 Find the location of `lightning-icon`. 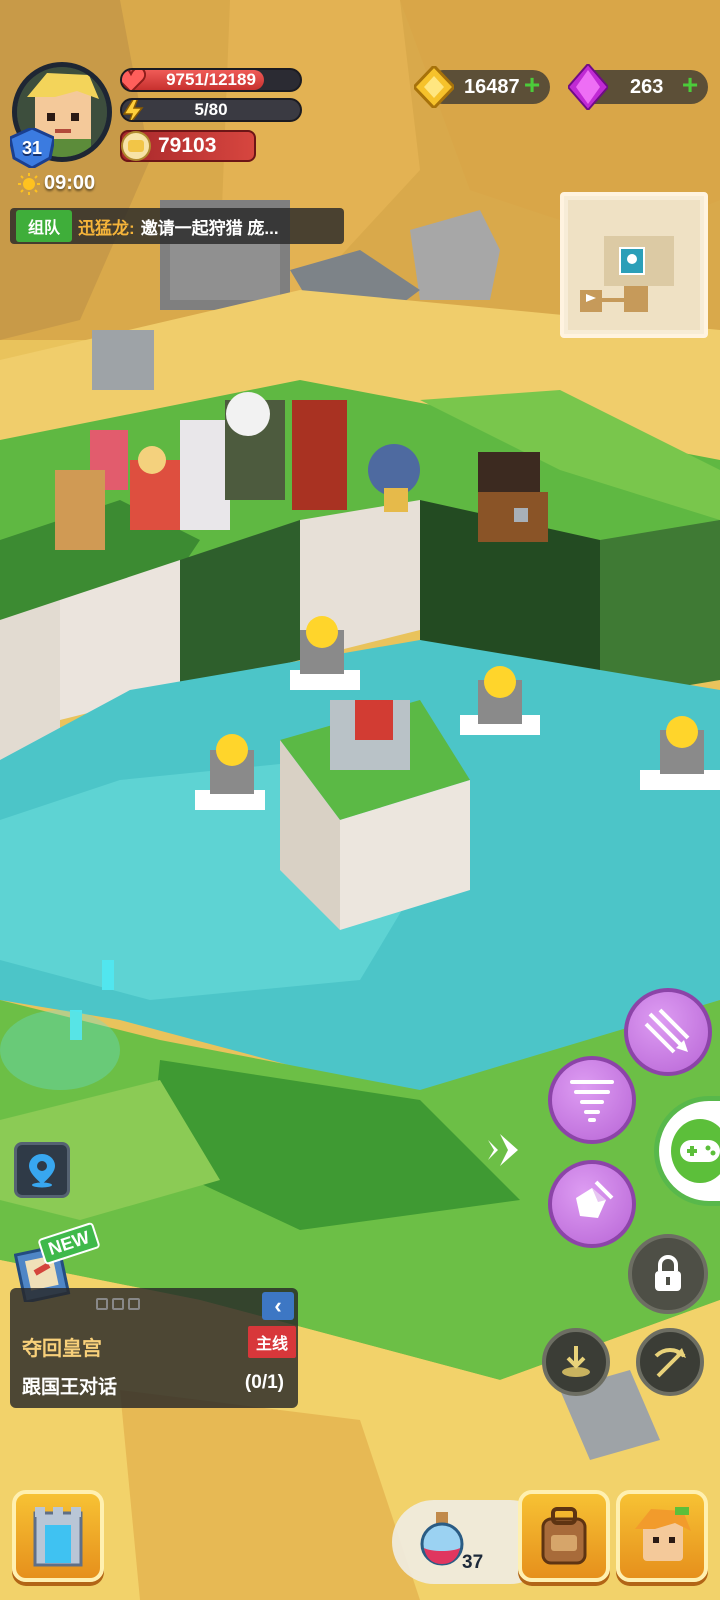

lightning-icon is located at coordinates (133, 110).